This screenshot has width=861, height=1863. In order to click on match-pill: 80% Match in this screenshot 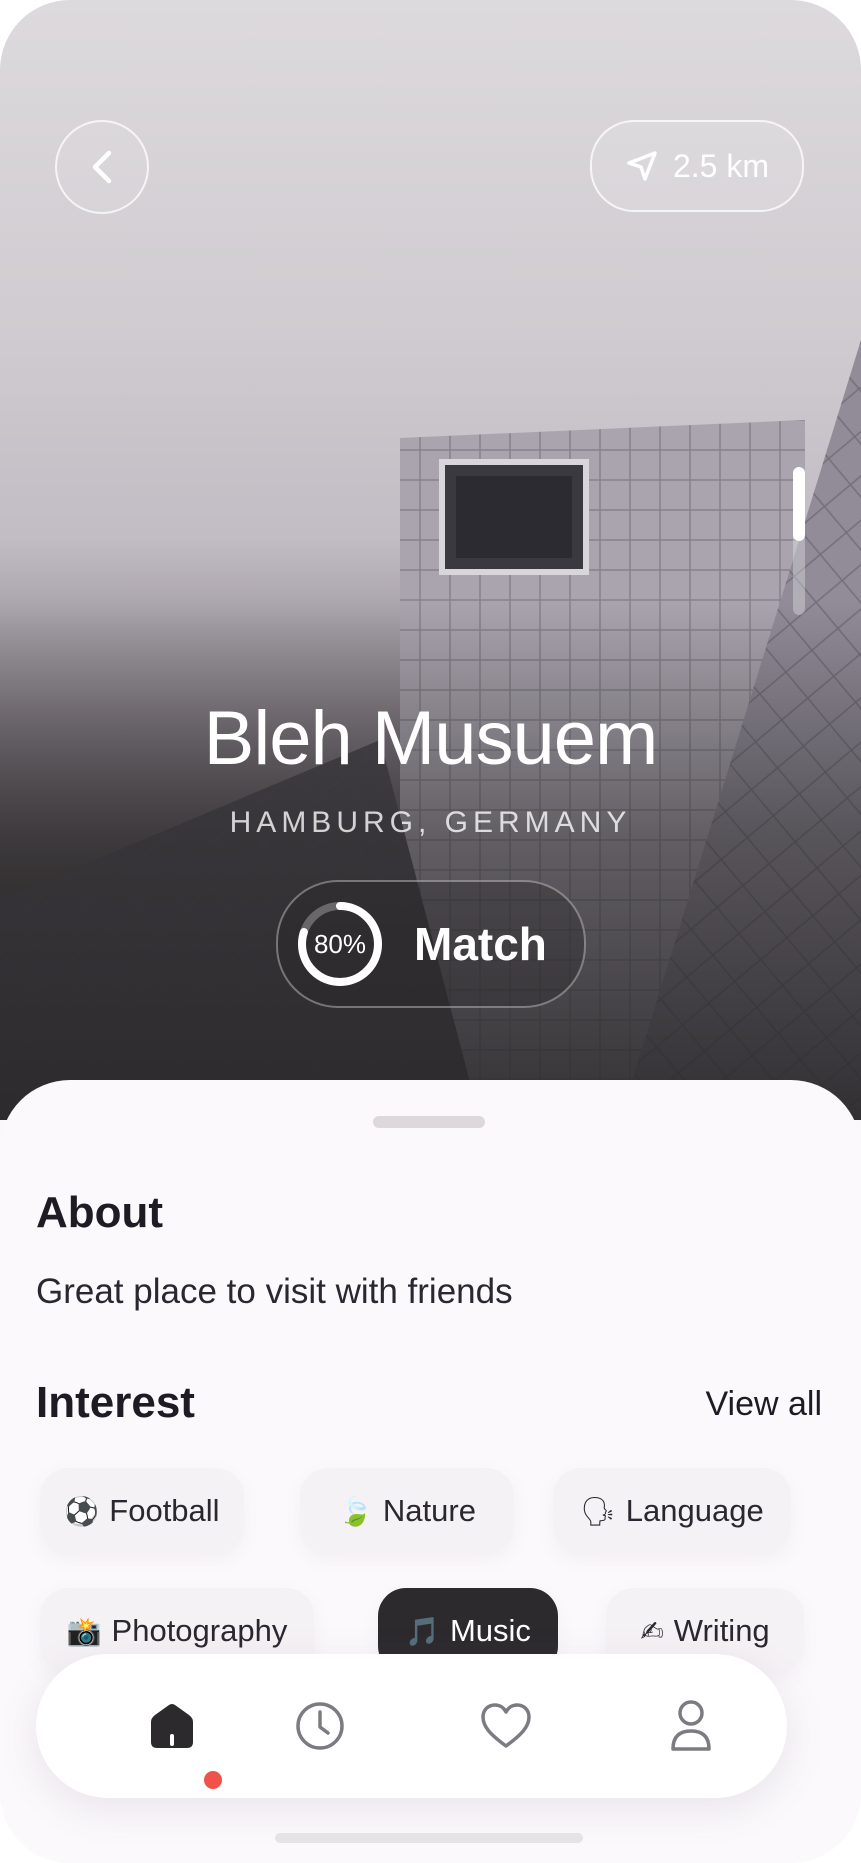, I will do `click(431, 944)`.